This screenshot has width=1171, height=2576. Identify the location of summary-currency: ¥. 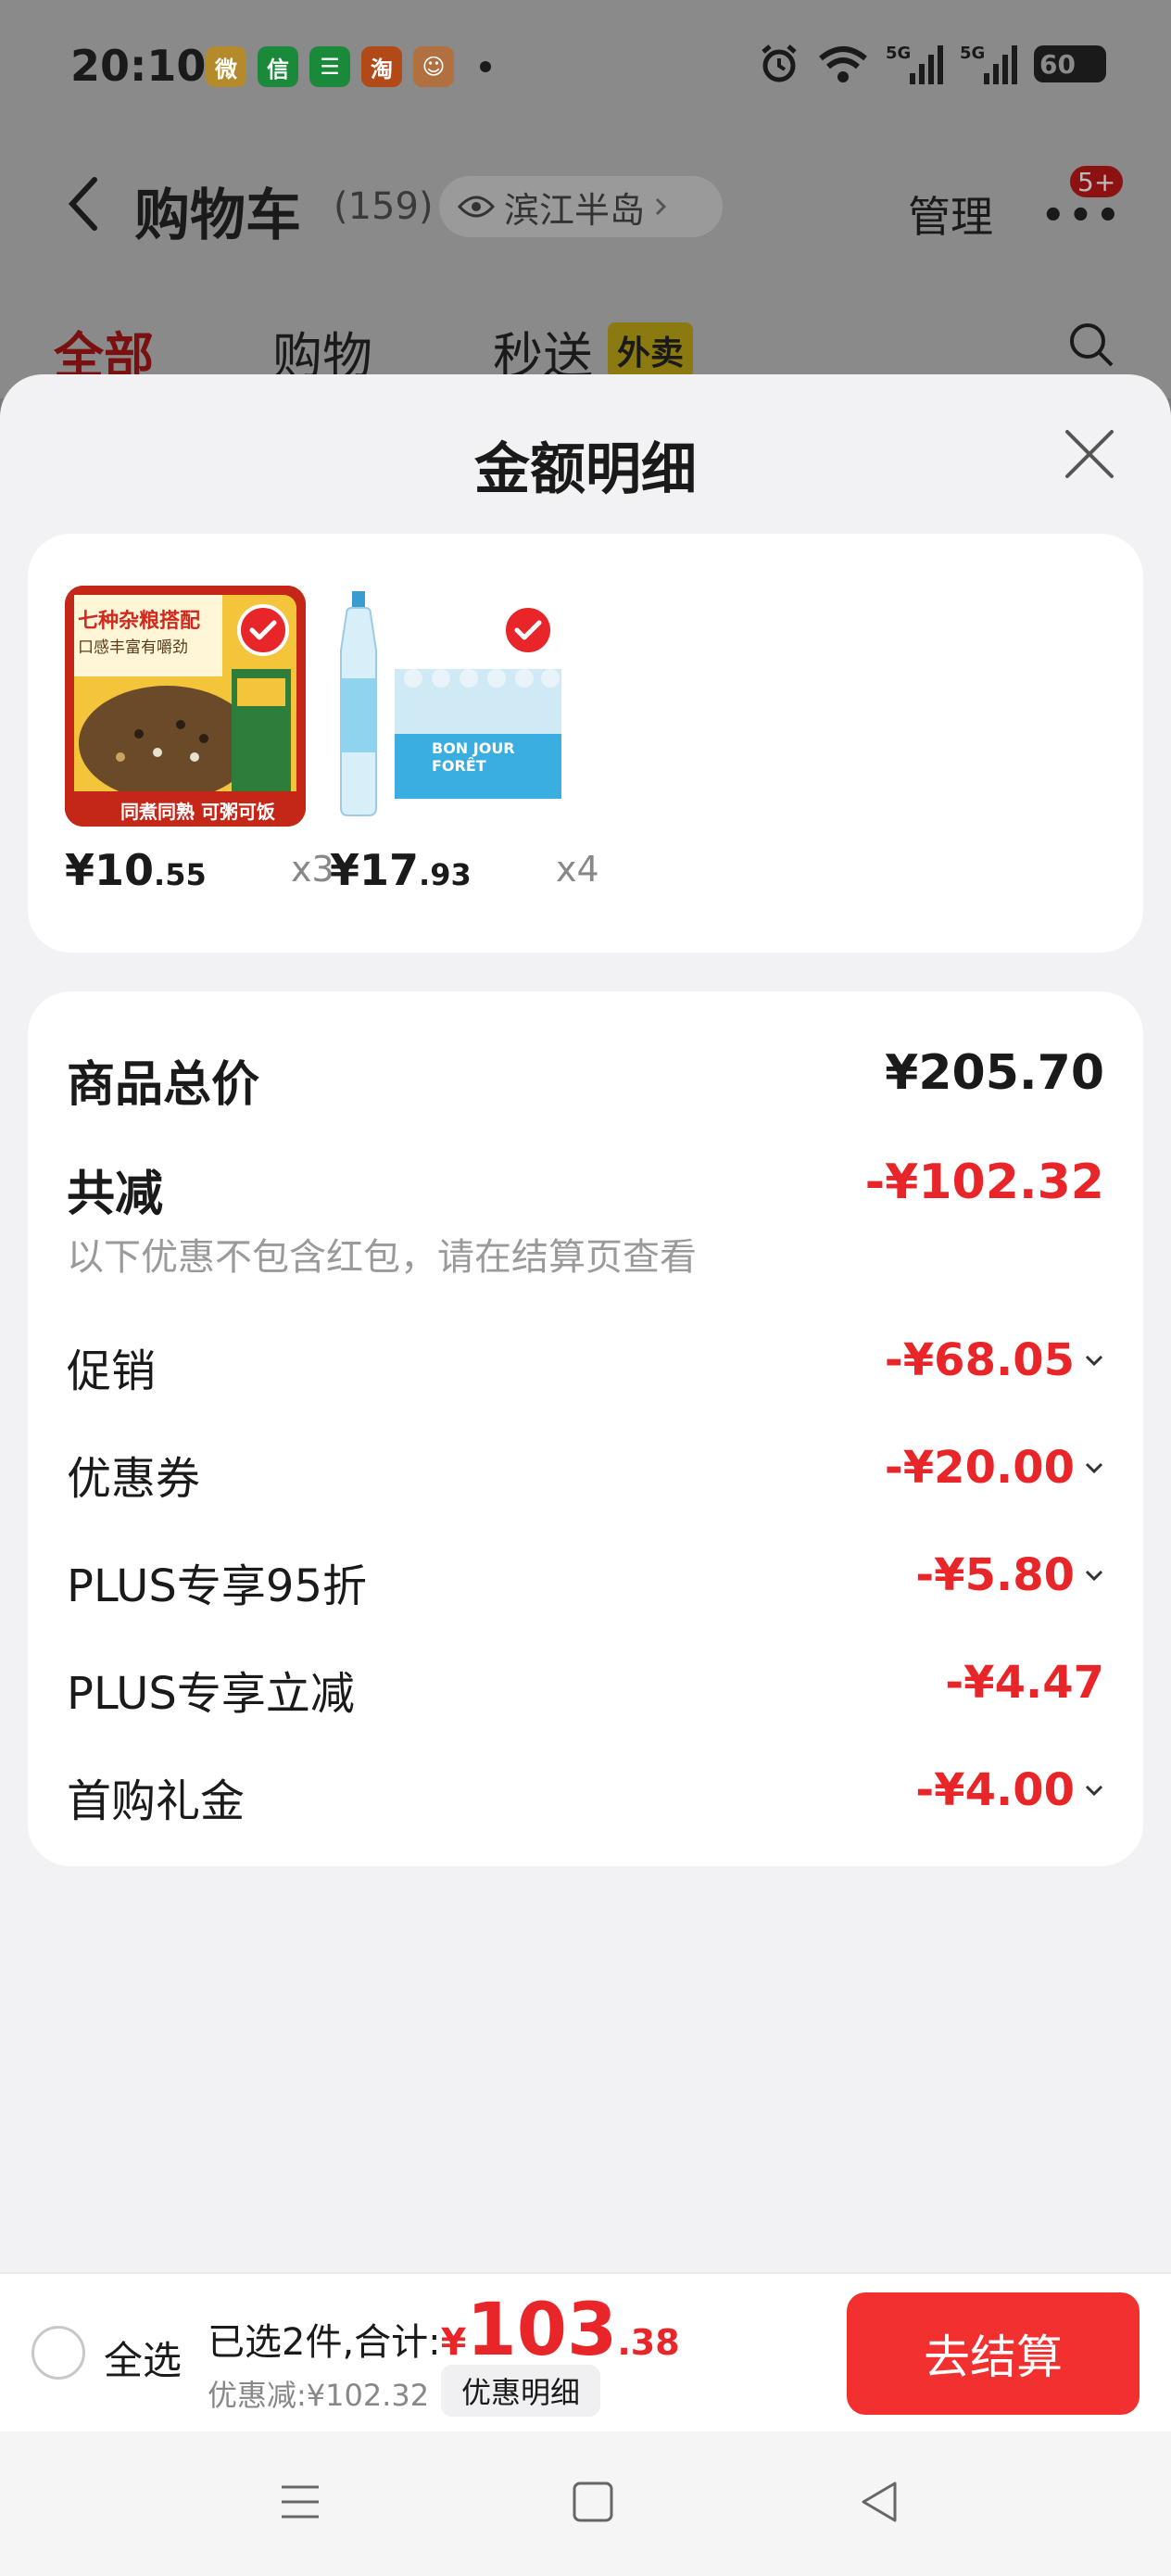
(454, 2343).